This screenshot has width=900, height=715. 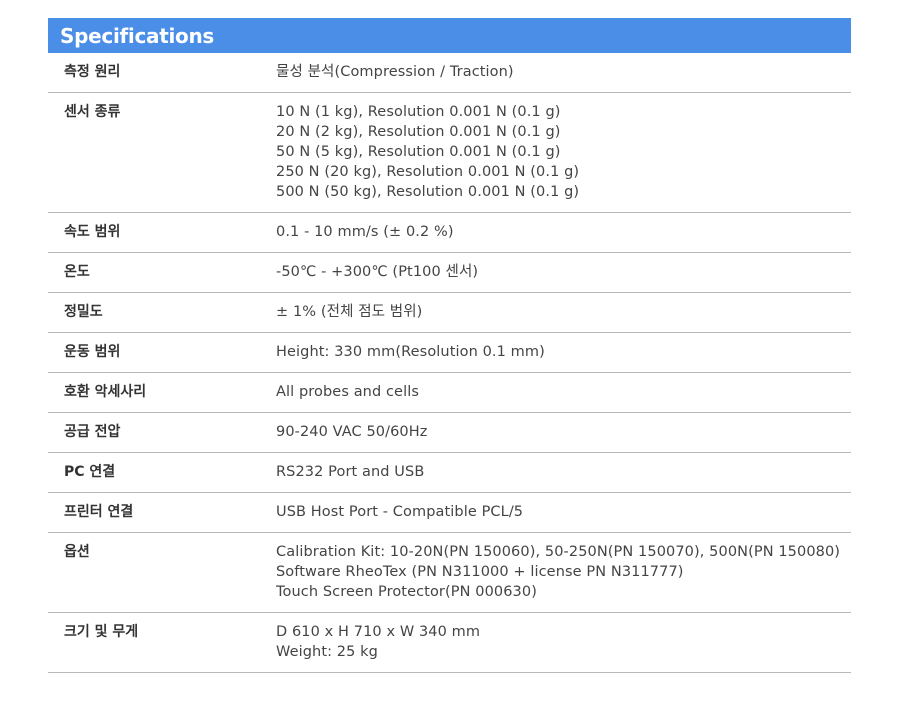 I want to click on spec-value-line: Height: 330 mm(Resolution 0.1 mm), so click(x=410, y=352).